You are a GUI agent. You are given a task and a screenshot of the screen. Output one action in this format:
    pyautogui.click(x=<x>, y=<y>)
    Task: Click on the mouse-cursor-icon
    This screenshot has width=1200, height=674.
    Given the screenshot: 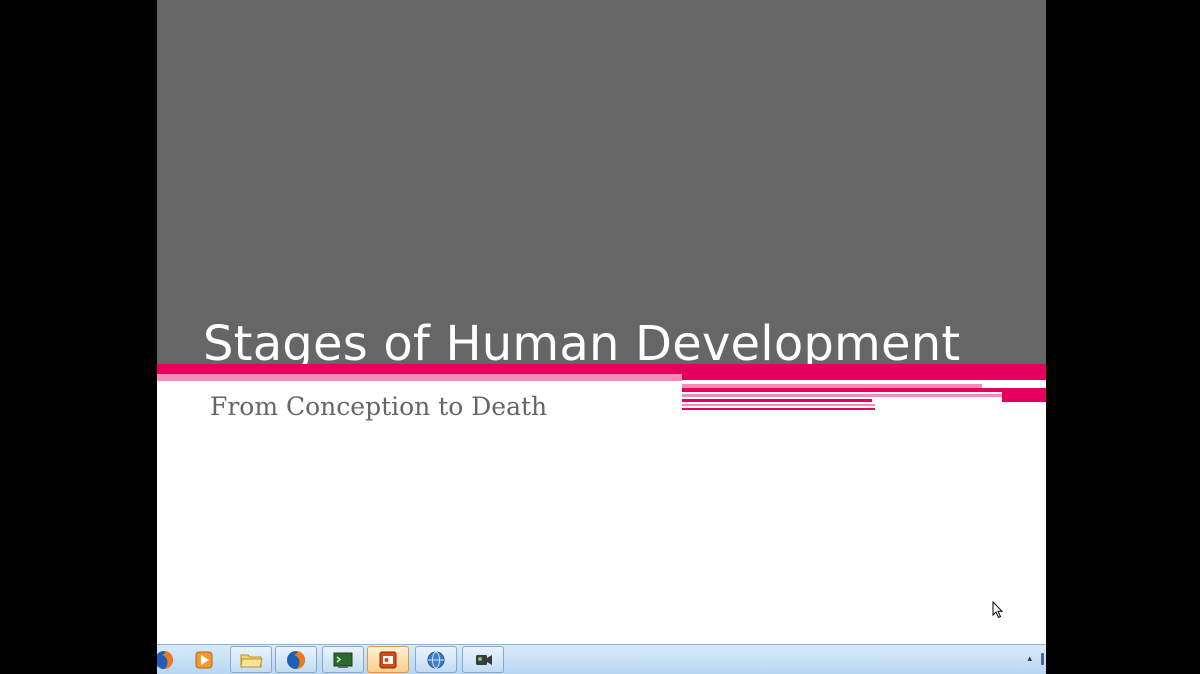 What is the action you would take?
    pyautogui.click(x=998, y=610)
    